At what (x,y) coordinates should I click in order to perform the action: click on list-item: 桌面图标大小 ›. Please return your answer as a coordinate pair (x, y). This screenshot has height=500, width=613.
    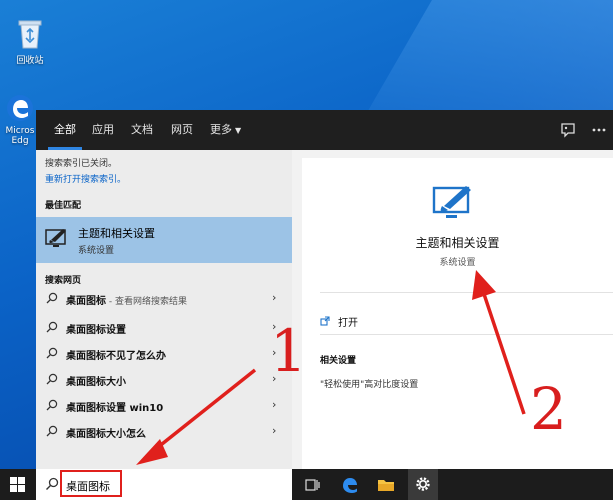
    Looking at the image, I should click on (164, 379).